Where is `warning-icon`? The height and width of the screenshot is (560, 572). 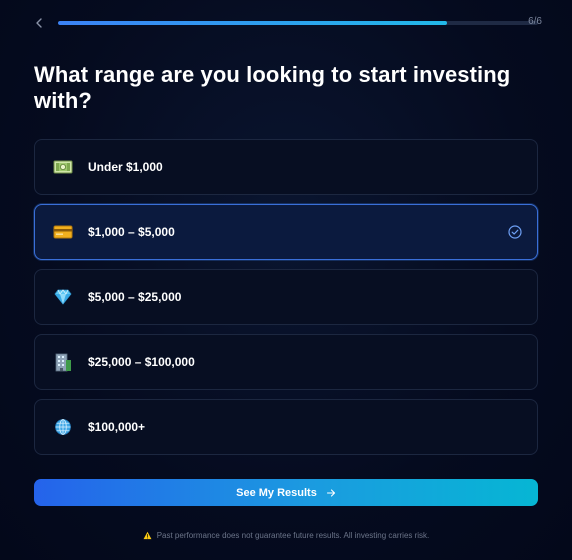
warning-icon is located at coordinates (147, 535).